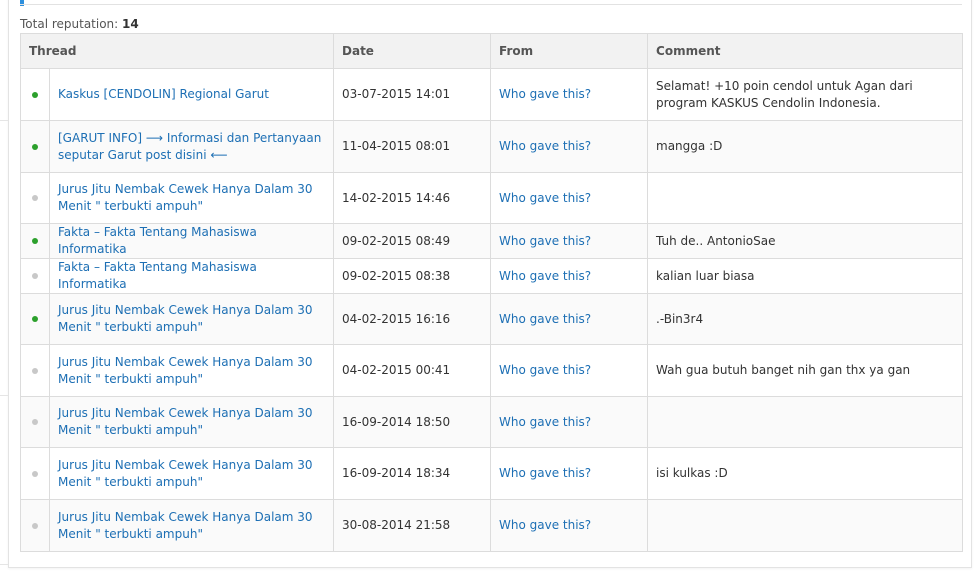 The image size is (978, 571). What do you see at coordinates (412, 146) in the screenshot?
I see `date-cell: 11-04-2015 08:01` at bounding box center [412, 146].